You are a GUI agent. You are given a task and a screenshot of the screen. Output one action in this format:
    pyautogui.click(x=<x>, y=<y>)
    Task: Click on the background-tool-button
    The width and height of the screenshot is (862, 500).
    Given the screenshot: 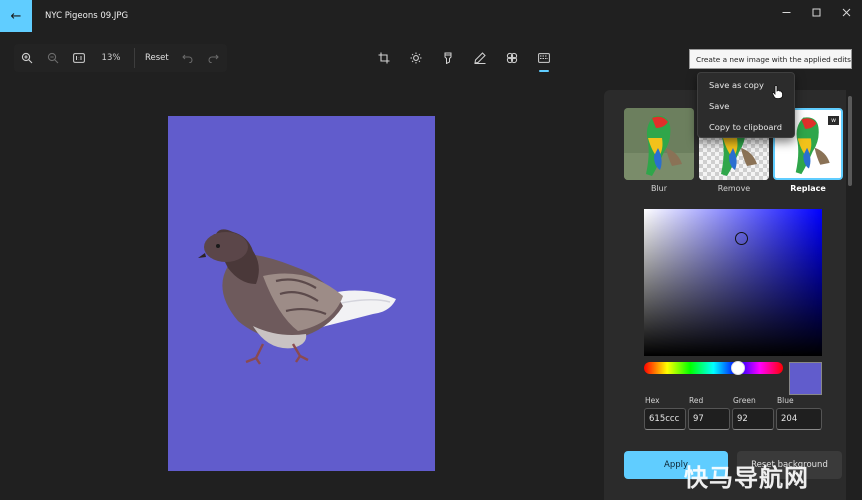 What is the action you would take?
    pyautogui.click(x=544, y=59)
    